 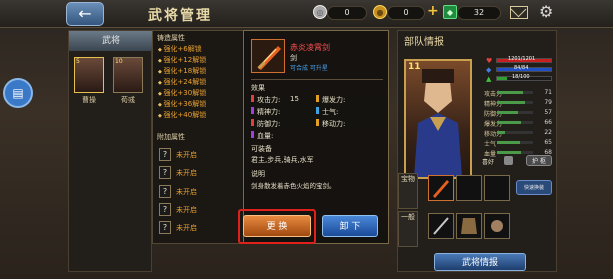 What do you see at coordinates (489, 70) in the screenshot?
I see `mana-icon: ◆` at bounding box center [489, 70].